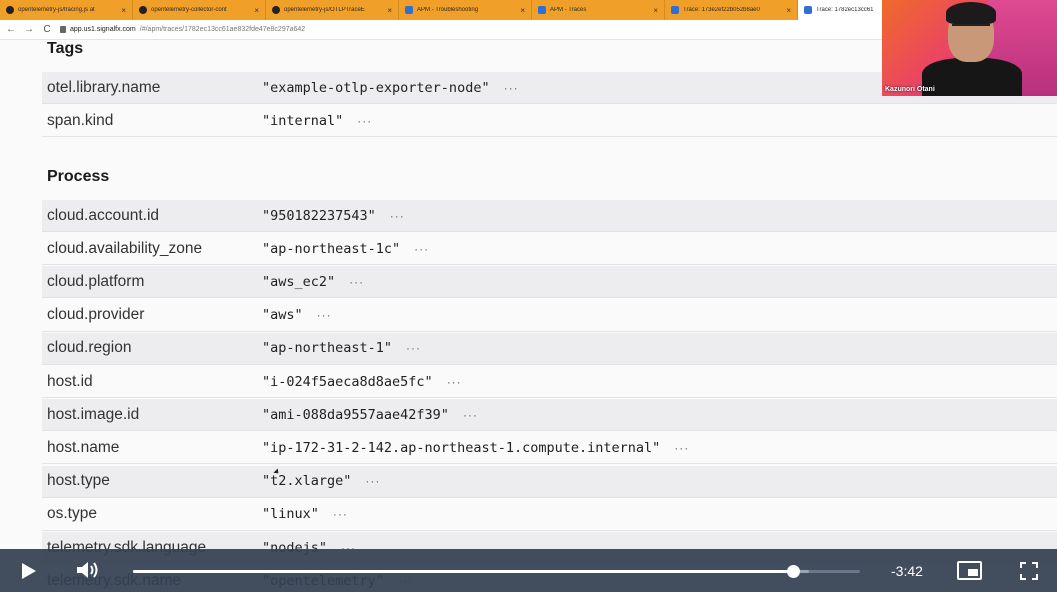 This screenshot has width=1057, height=592. What do you see at coordinates (47, 29) in the screenshot?
I see `reload-icon: C` at bounding box center [47, 29].